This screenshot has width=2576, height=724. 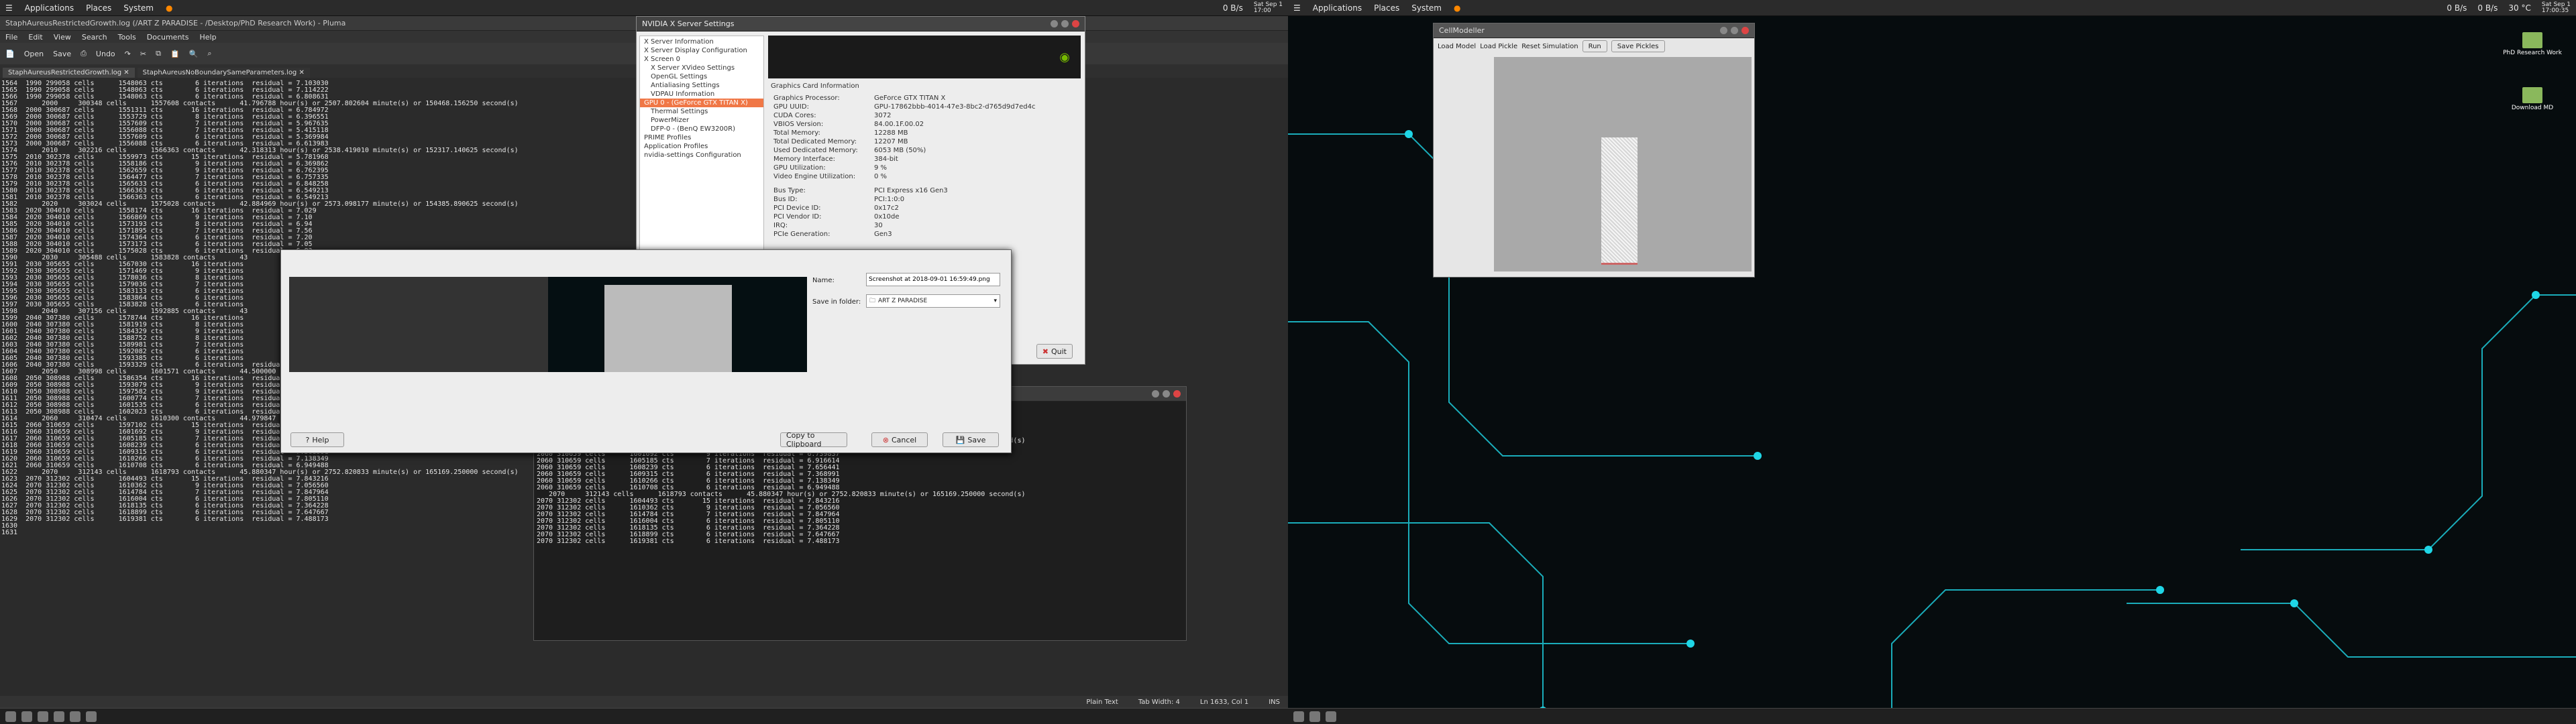 What do you see at coordinates (933, 301) in the screenshot?
I see `folder-select: 🗀 ART Z PARADISE ▾` at bounding box center [933, 301].